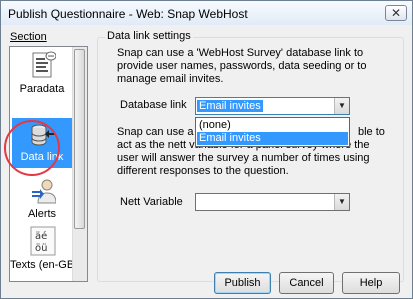 This screenshot has height=299, width=413. Describe the element at coordinates (230, 106) in the screenshot. I see `database-link-value: Email invites` at that location.